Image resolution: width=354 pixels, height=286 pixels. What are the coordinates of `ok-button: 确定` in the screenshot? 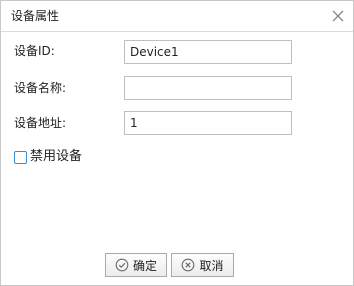 It's located at (136, 265).